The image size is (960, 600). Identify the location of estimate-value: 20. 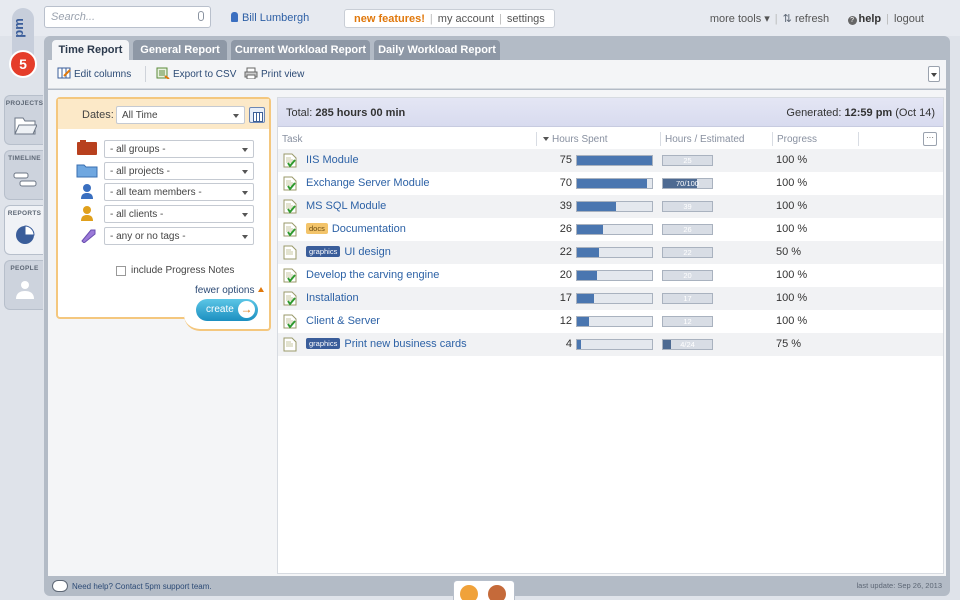
(687, 275).